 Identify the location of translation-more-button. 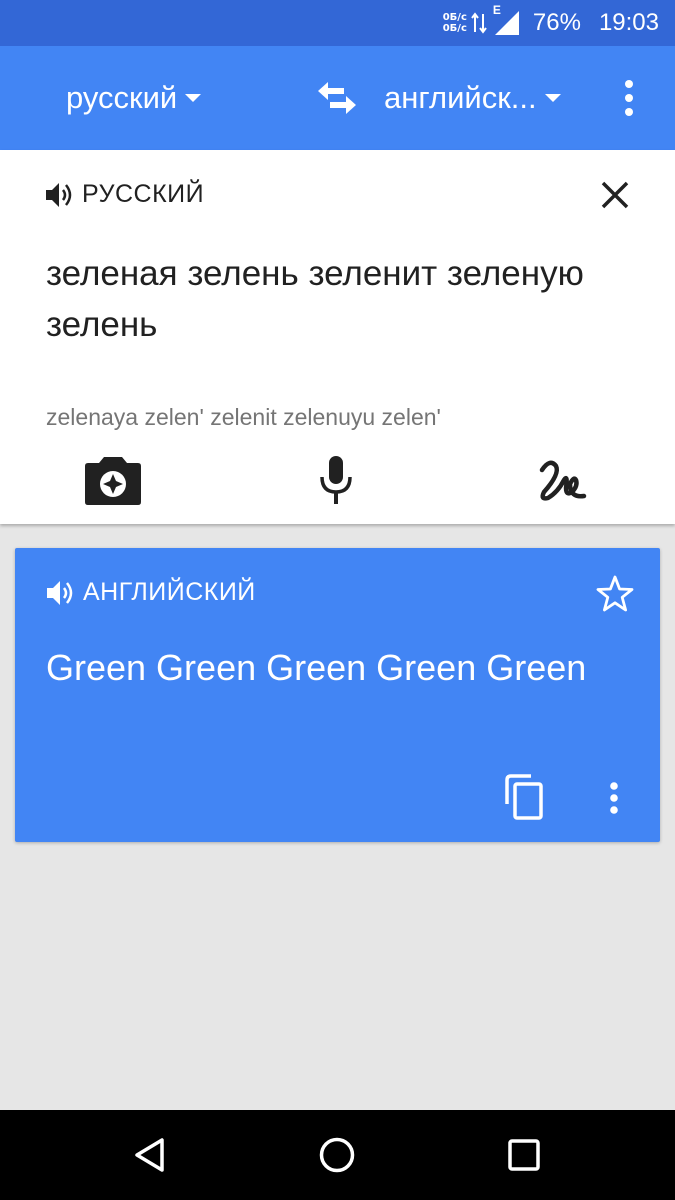
(614, 798).